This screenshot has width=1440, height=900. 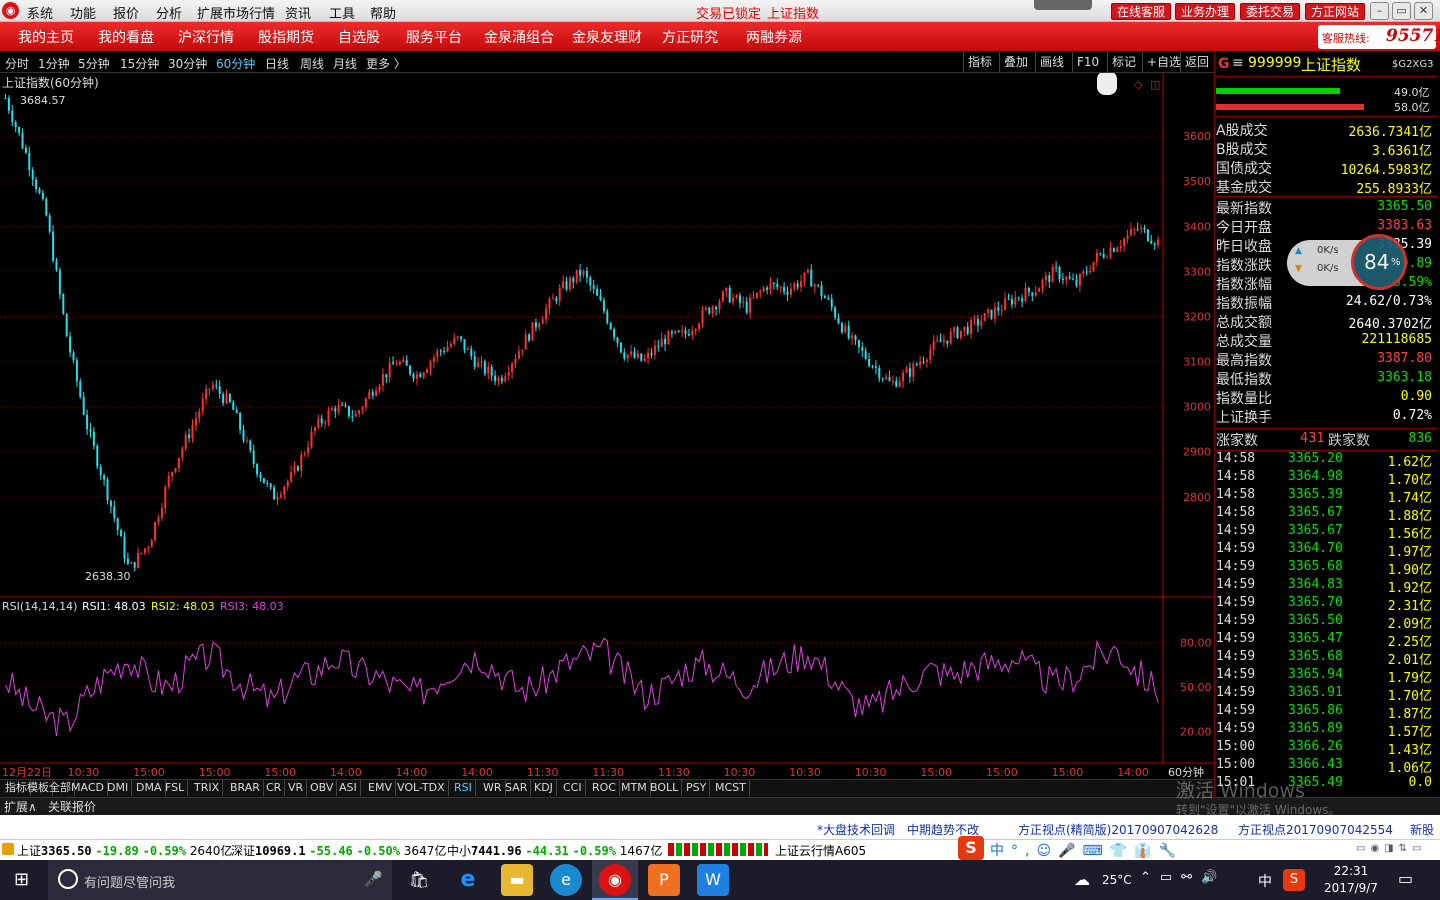 What do you see at coordinates (206, 37) in the screenshot?
I see `nav-market: 沪深行情` at bounding box center [206, 37].